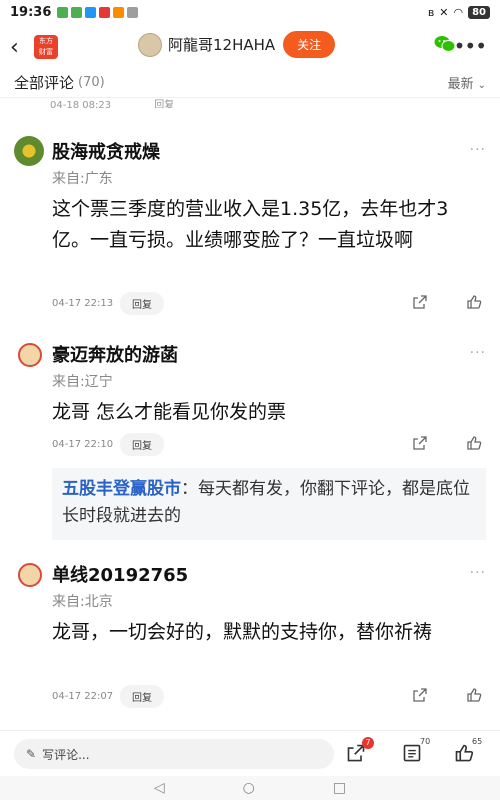  What do you see at coordinates (82, 602) in the screenshot?
I see `comment-origin: 来自:北京` at bounding box center [82, 602].